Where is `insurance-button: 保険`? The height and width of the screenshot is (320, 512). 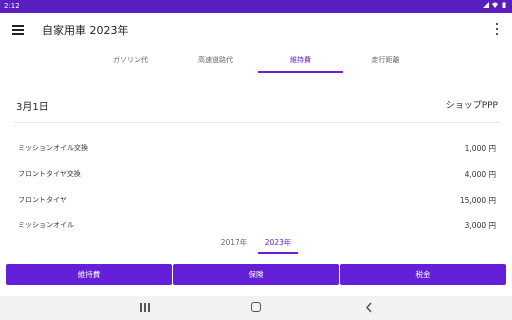
insurance-button: 保険 is located at coordinates (256, 274).